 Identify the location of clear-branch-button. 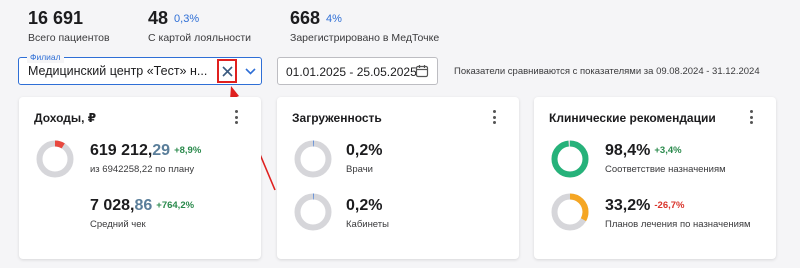
(227, 71).